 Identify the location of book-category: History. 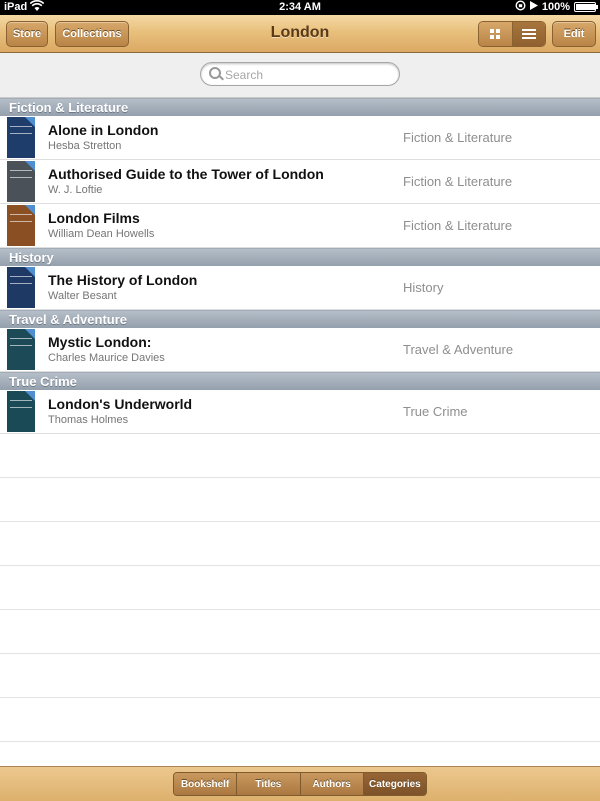
(423, 287).